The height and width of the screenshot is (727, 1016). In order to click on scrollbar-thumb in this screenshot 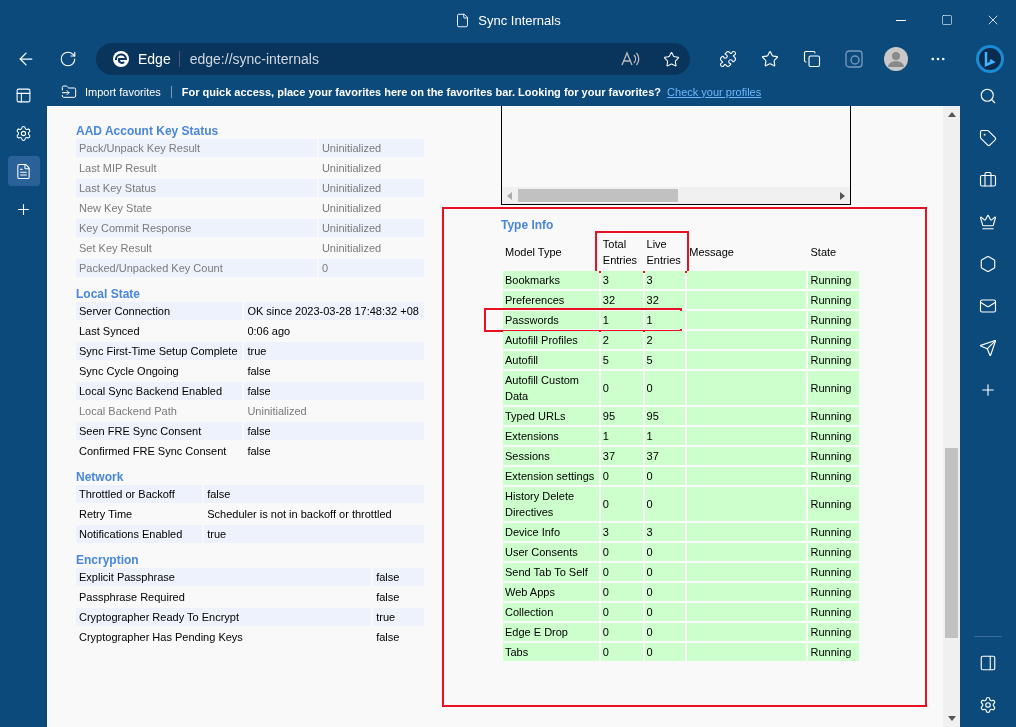, I will do `click(951, 543)`.